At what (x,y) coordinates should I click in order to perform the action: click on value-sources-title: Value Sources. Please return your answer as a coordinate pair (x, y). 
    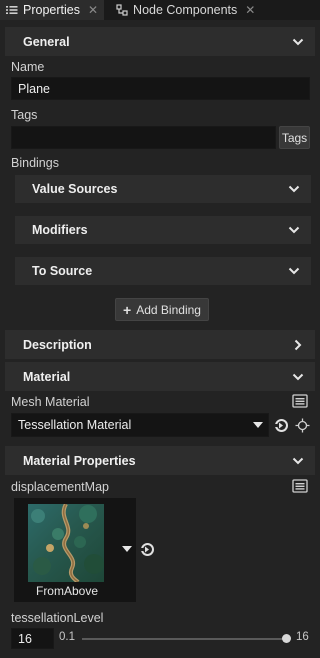
    Looking at the image, I should click on (75, 189).